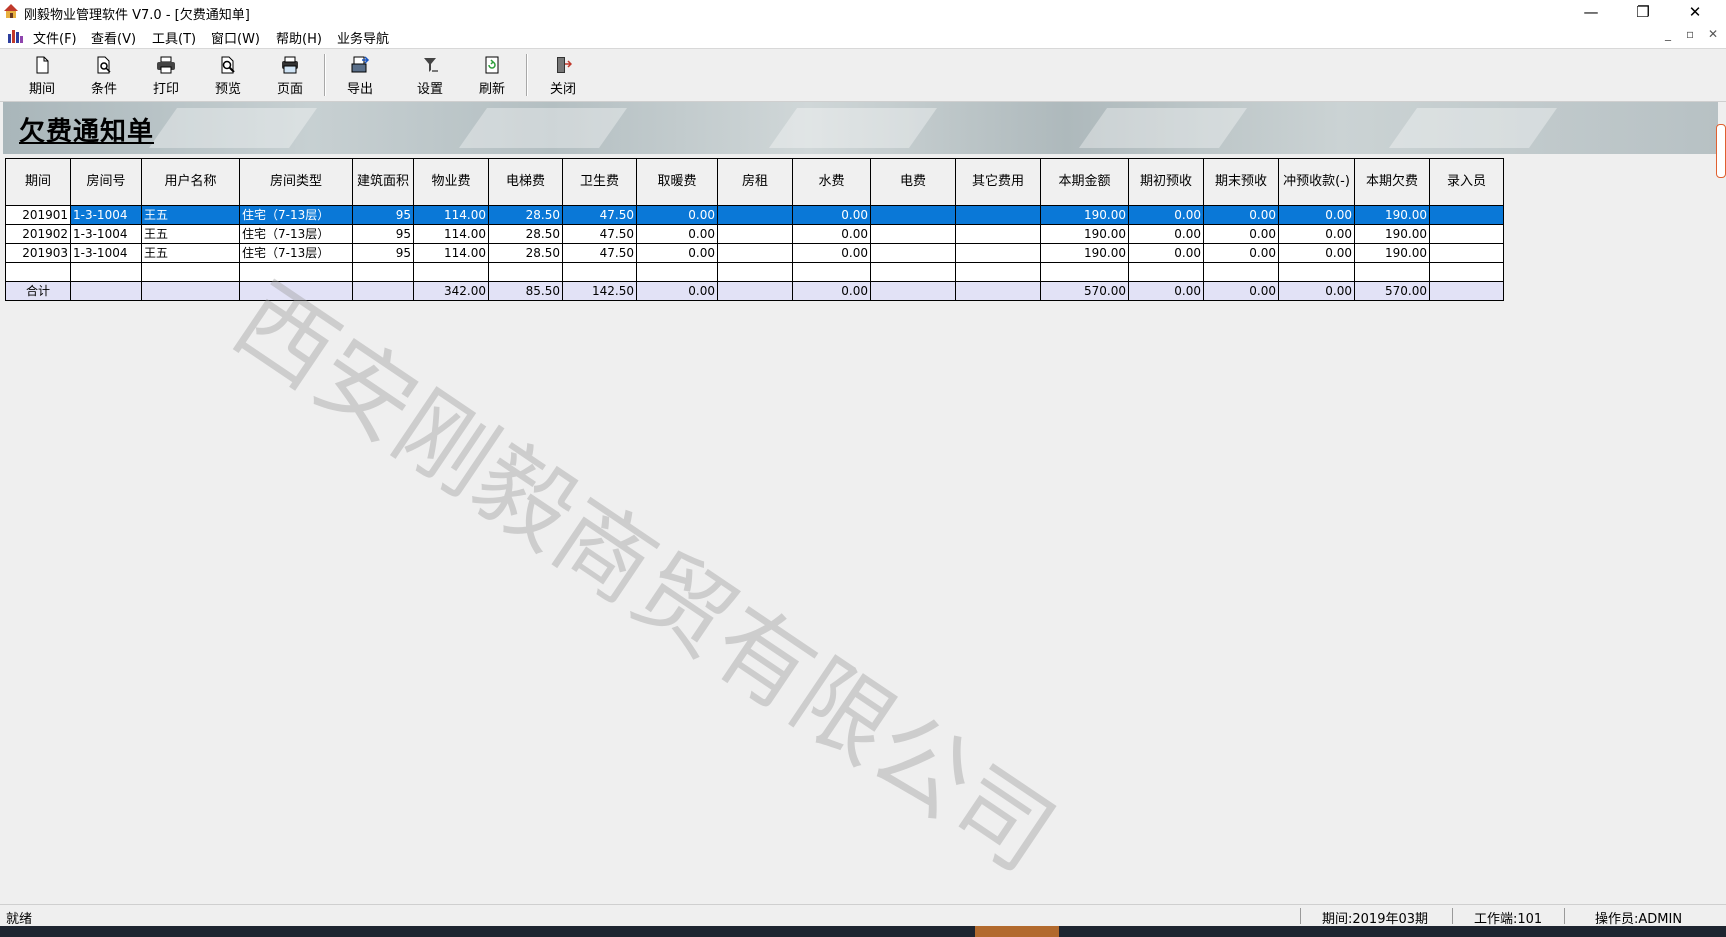 This screenshot has width=1726, height=937. I want to click on settings-button: 设置, so click(430, 75).